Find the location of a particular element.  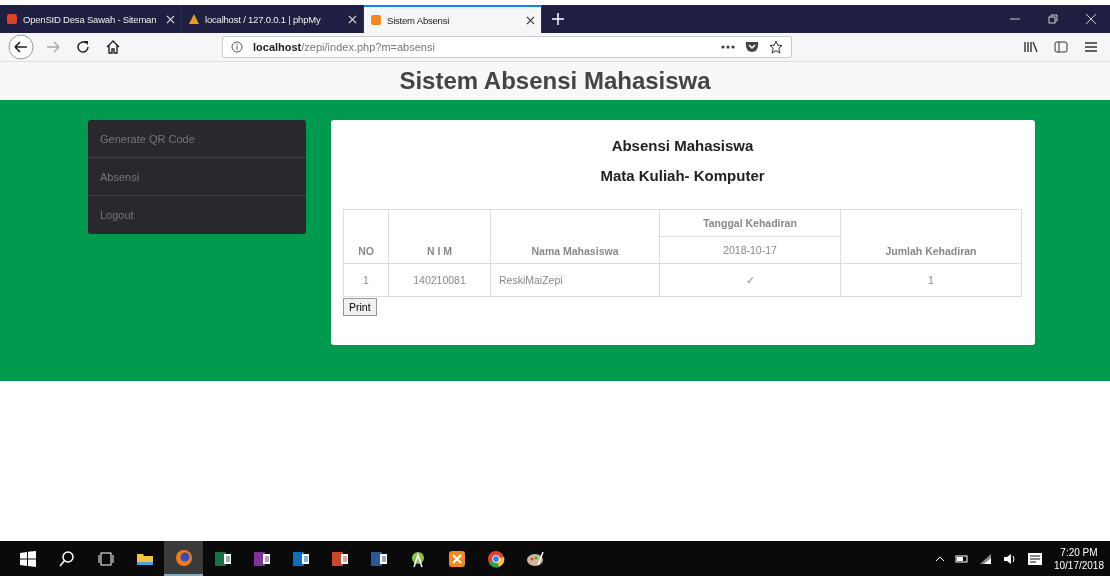

sail-icon is located at coordinates (194, 19).